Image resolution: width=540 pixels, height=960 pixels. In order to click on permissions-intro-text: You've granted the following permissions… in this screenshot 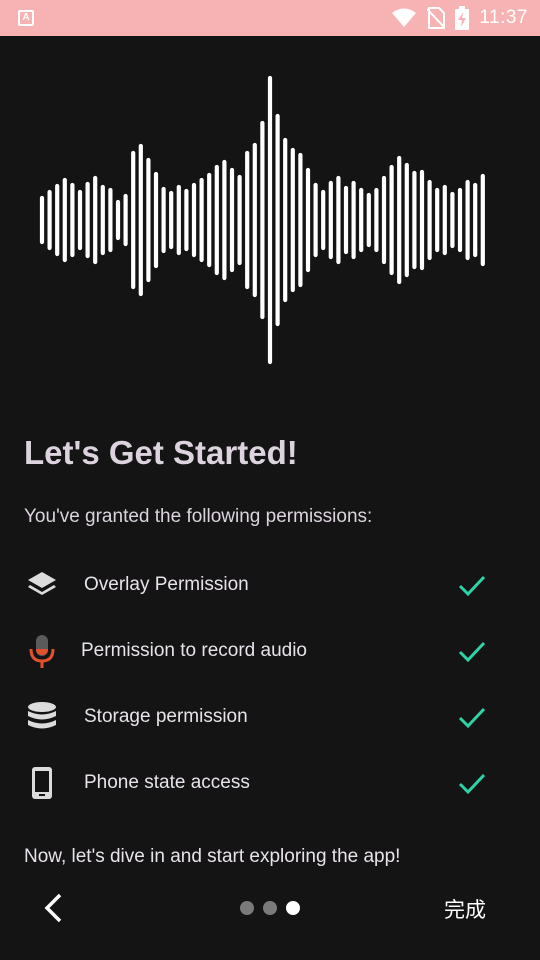, I will do `click(198, 516)`.